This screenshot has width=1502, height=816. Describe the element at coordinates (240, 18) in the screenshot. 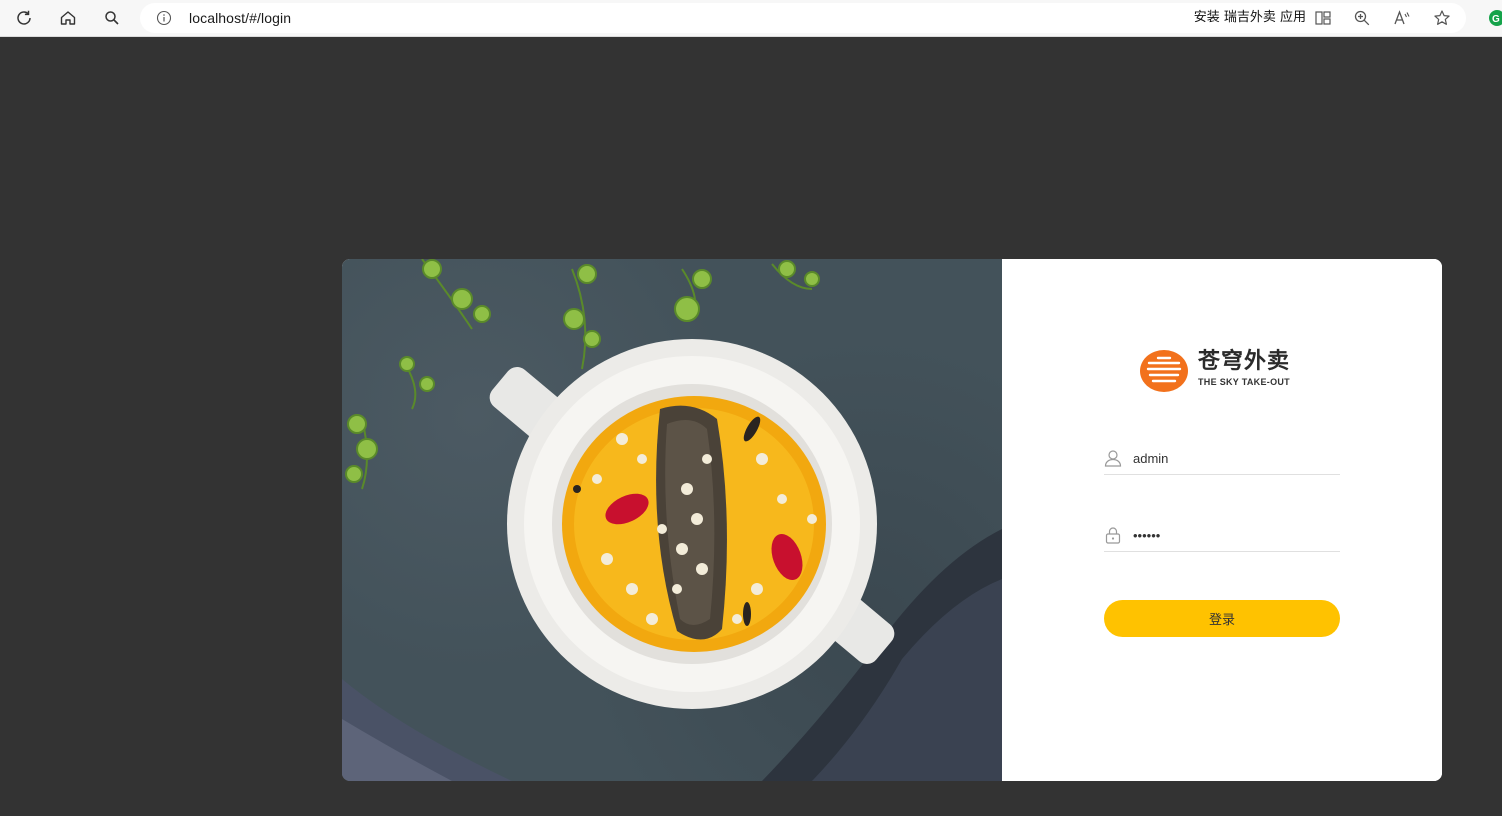

I see `url-text: localhost/#/login` at that location.